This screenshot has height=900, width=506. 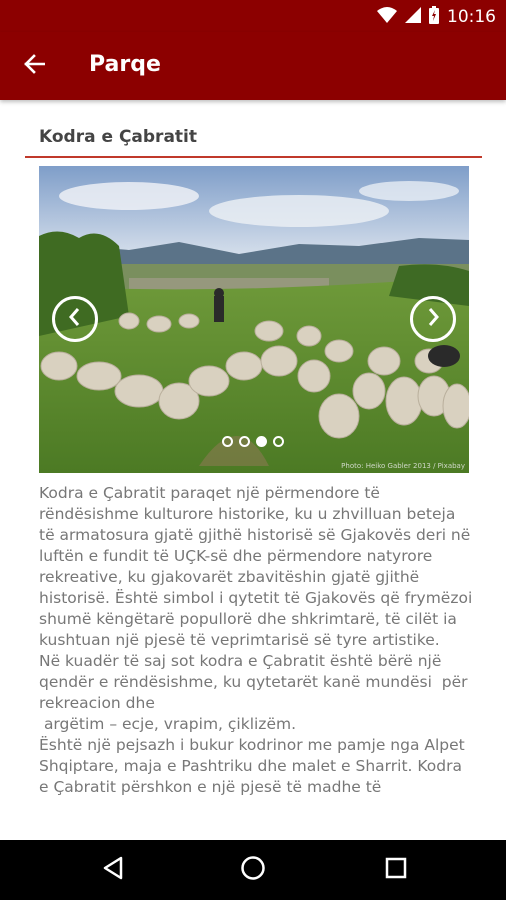 I want to click on battery-icon, so click(x=434, y=17).